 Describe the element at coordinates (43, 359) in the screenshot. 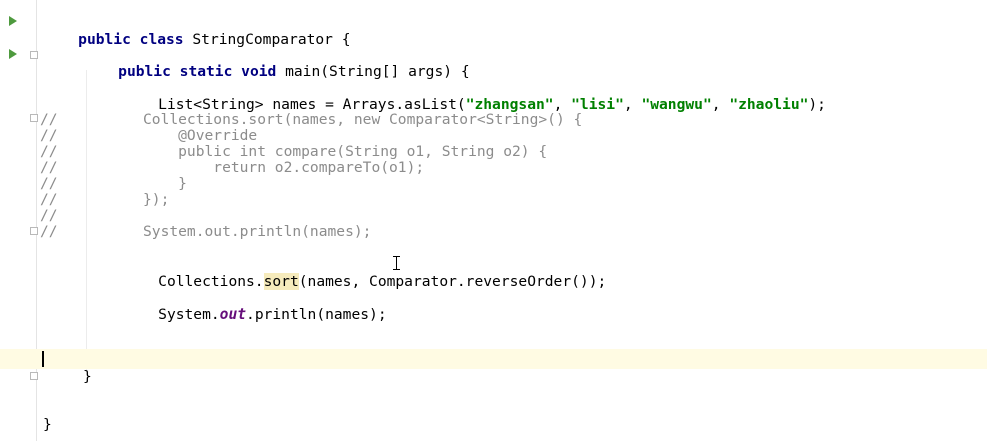

I see `text-caret` at that location.